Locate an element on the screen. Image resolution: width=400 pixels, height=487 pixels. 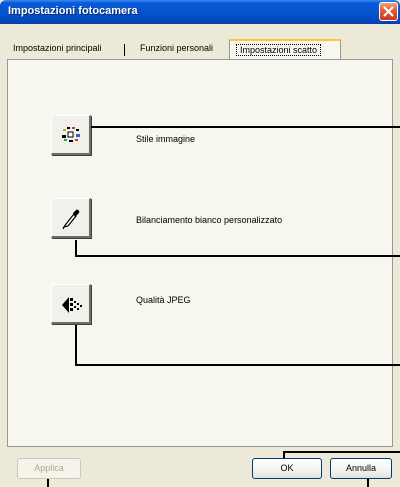
jpeg-quality-button is located at coordinates (71, 304).